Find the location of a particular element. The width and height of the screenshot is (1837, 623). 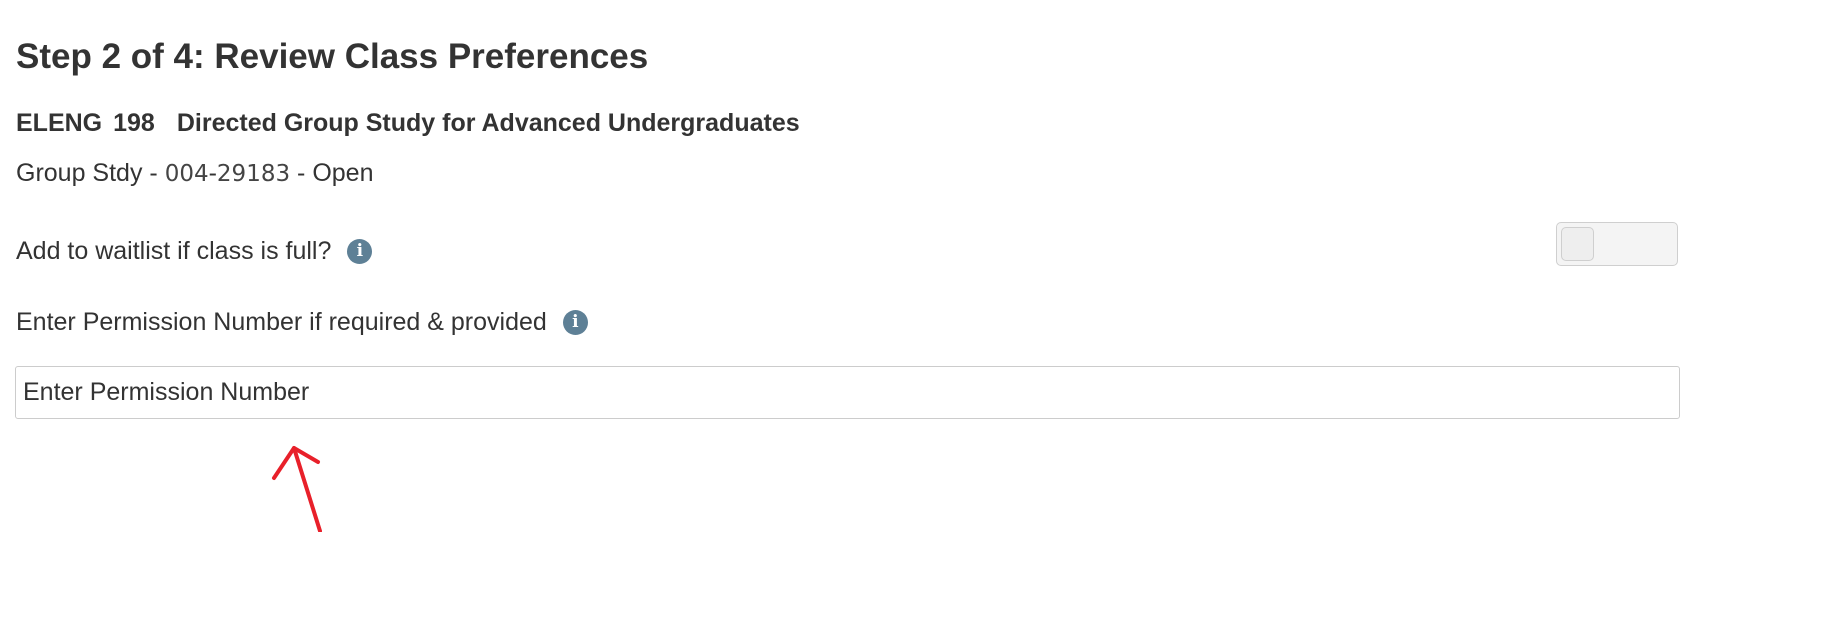

section-type: Group Stdy is located at coordinates (79, 173).